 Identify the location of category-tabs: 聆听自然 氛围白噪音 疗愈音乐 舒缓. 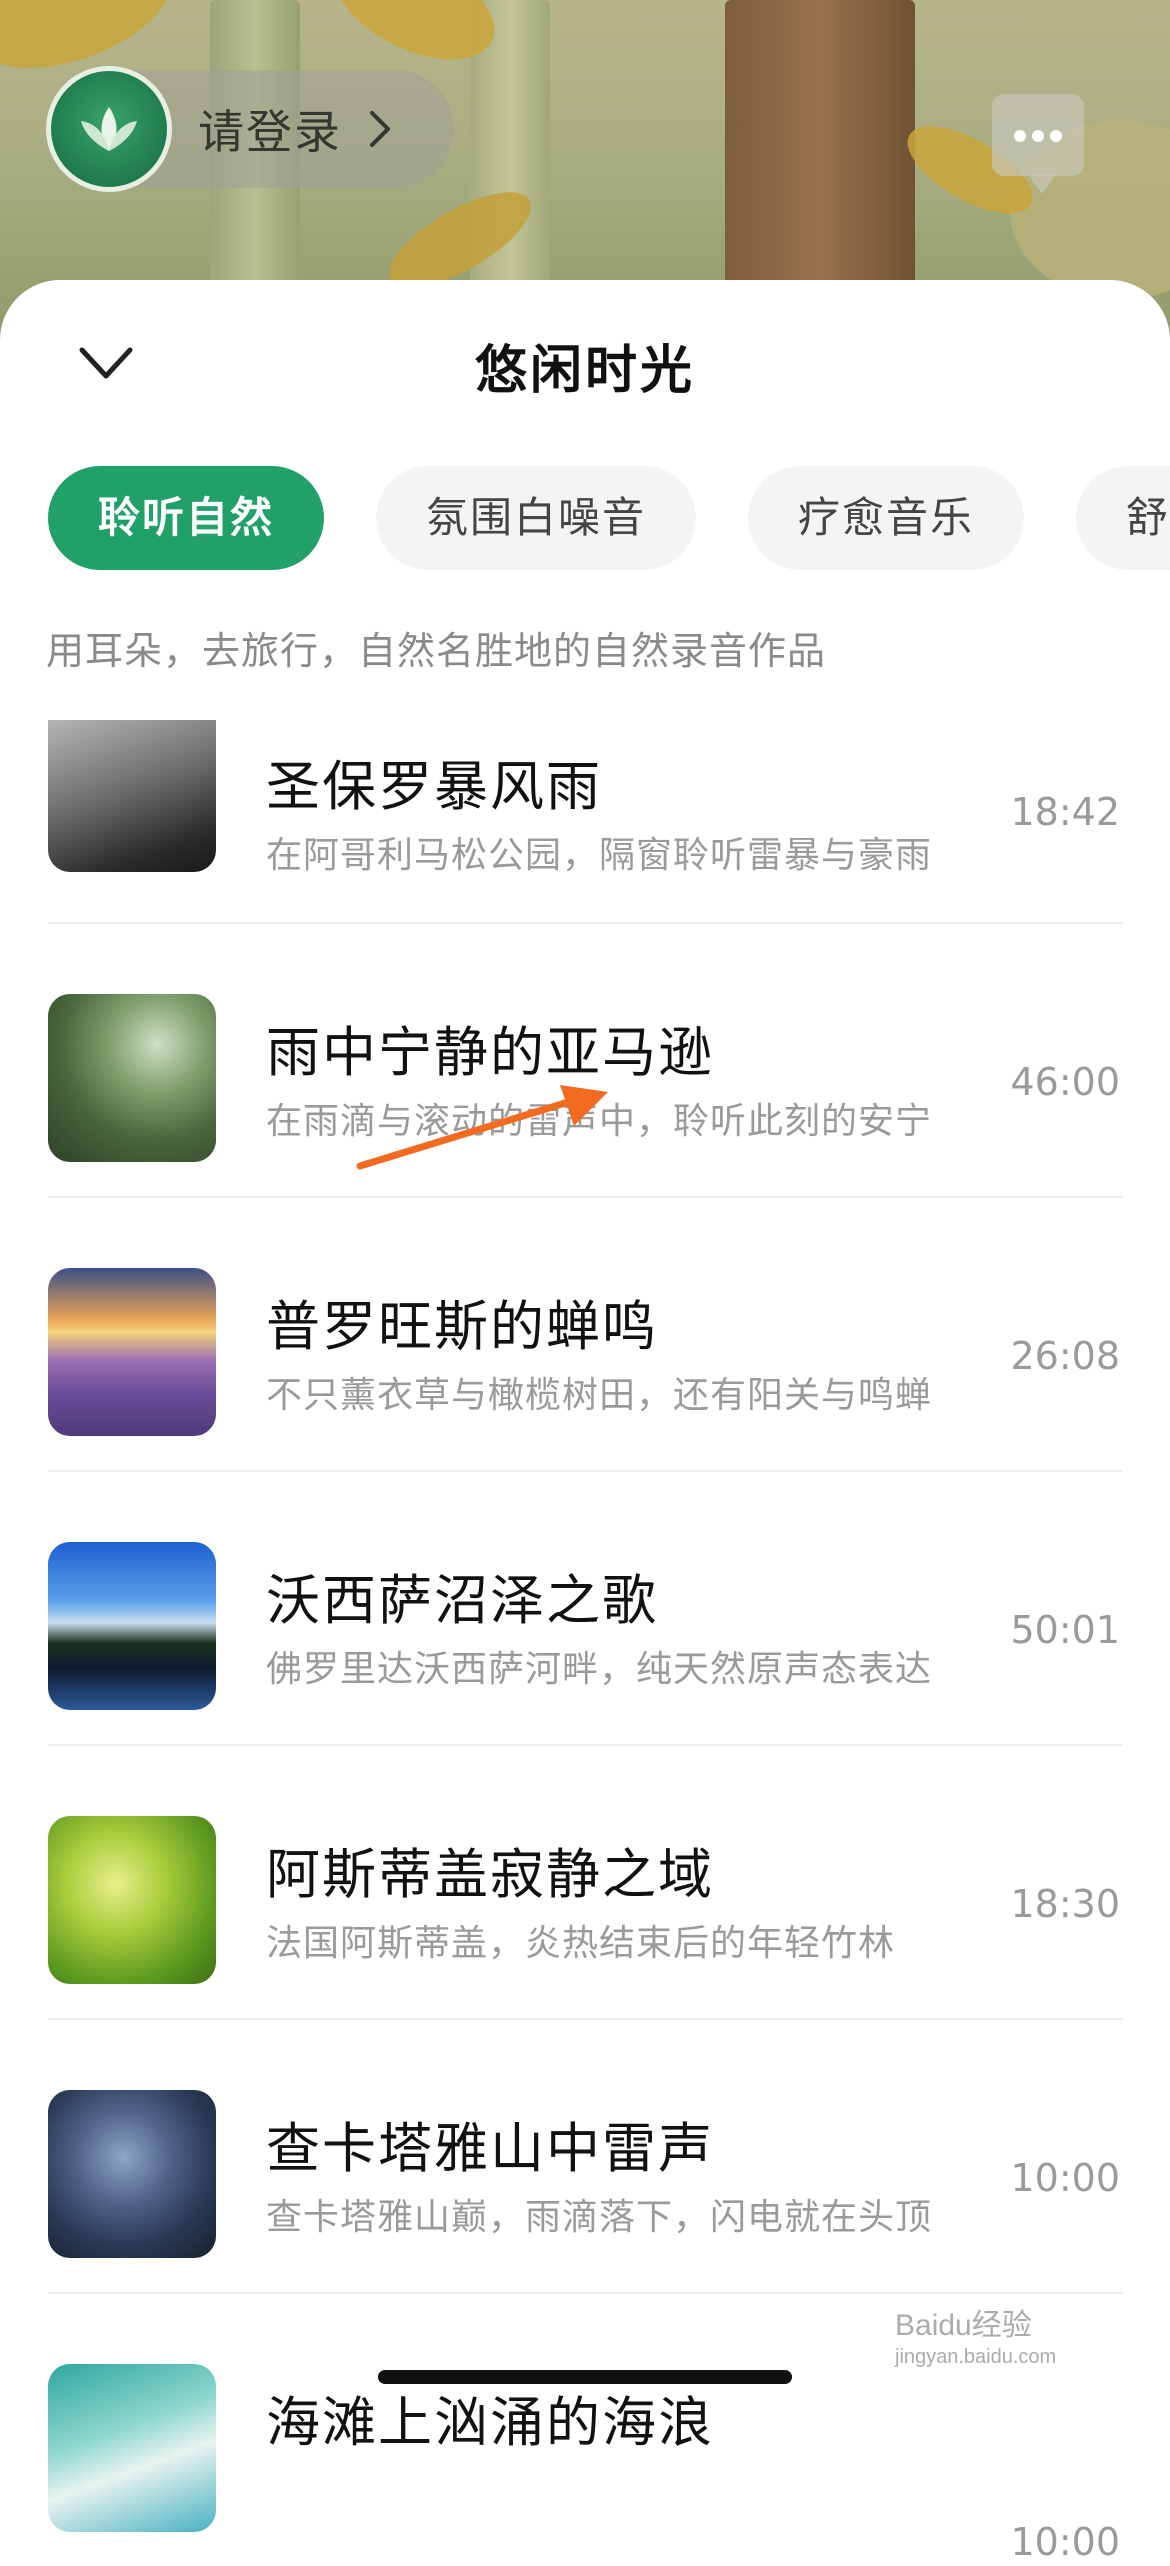
(609, 519).